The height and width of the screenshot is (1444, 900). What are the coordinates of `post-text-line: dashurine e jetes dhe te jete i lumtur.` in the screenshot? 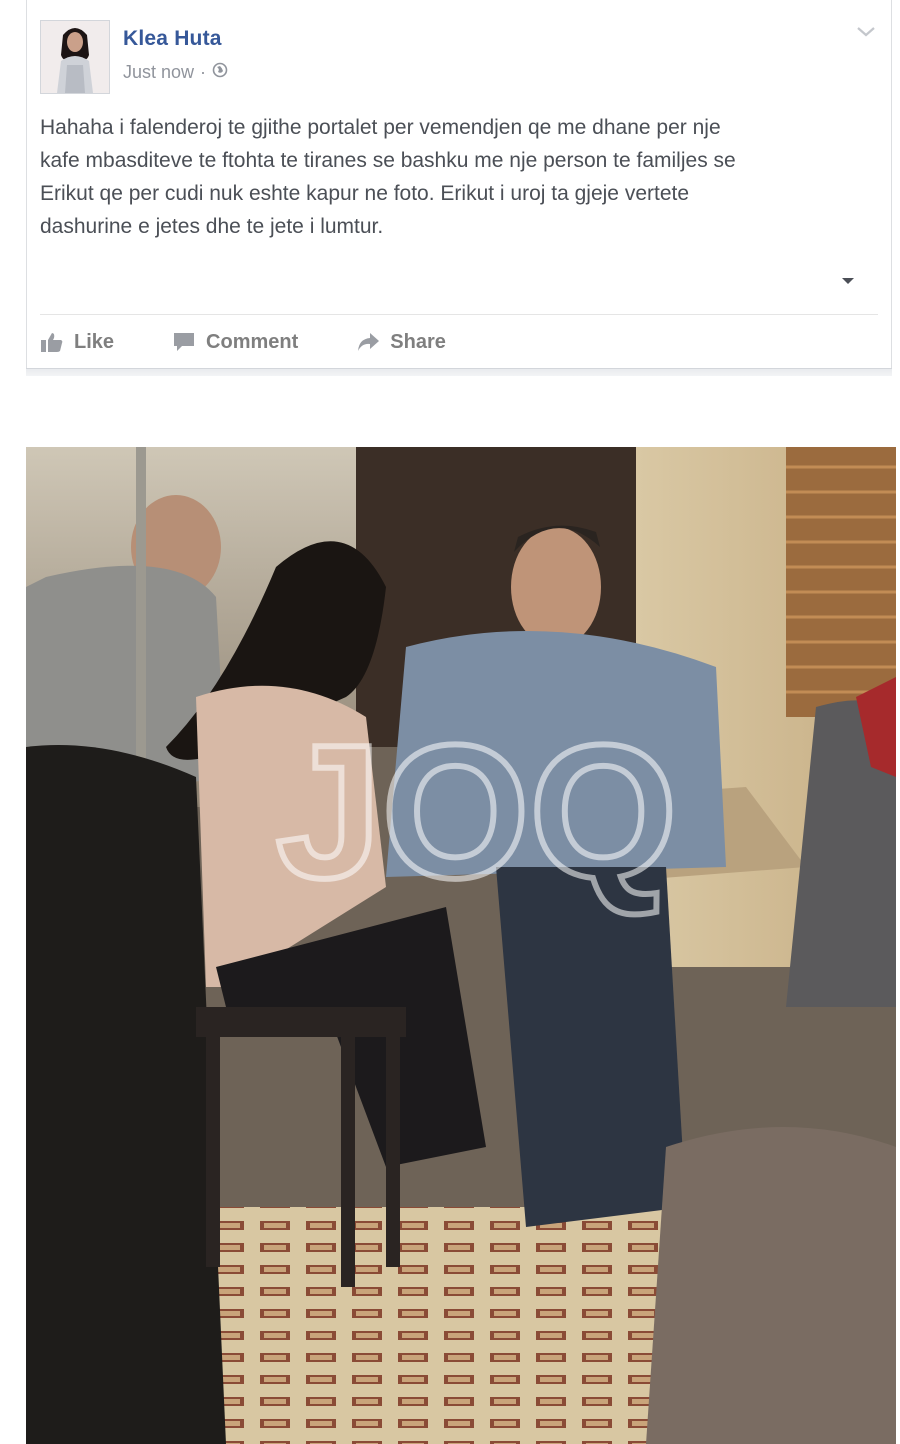 It's located at (212, 226).